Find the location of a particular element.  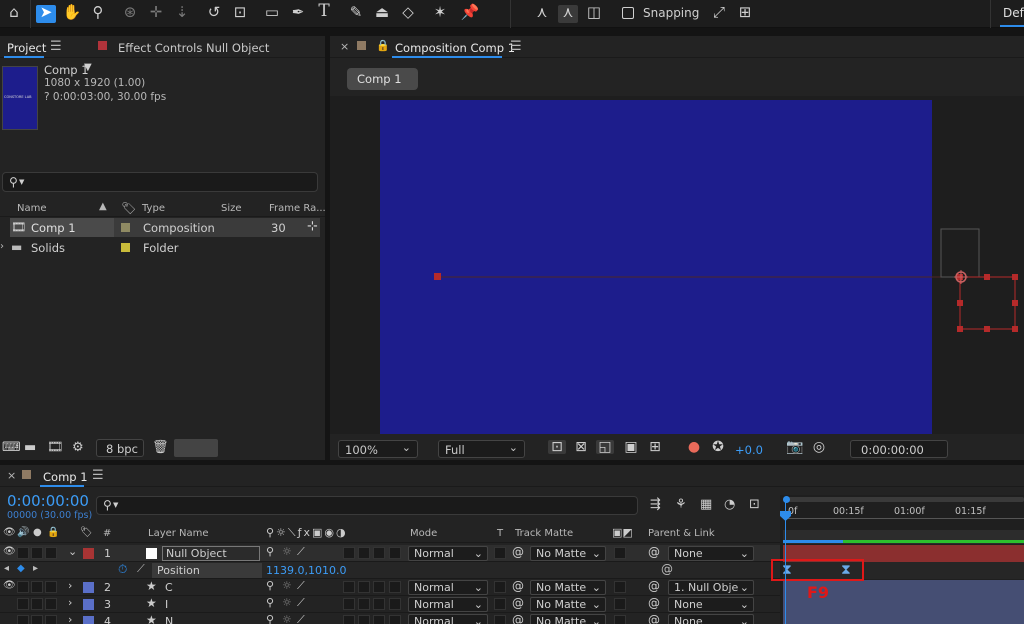

eye-icon: 👁 is located at coordinates (9, 551).